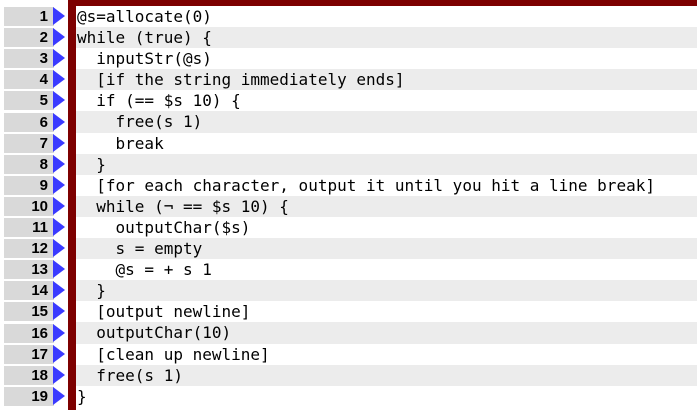 Image resolution: width=697 pixels, height=410 pixels. Describe the element at coordinates (39, 396) in the screenshot. I see `line-number-label: 19` at that location.